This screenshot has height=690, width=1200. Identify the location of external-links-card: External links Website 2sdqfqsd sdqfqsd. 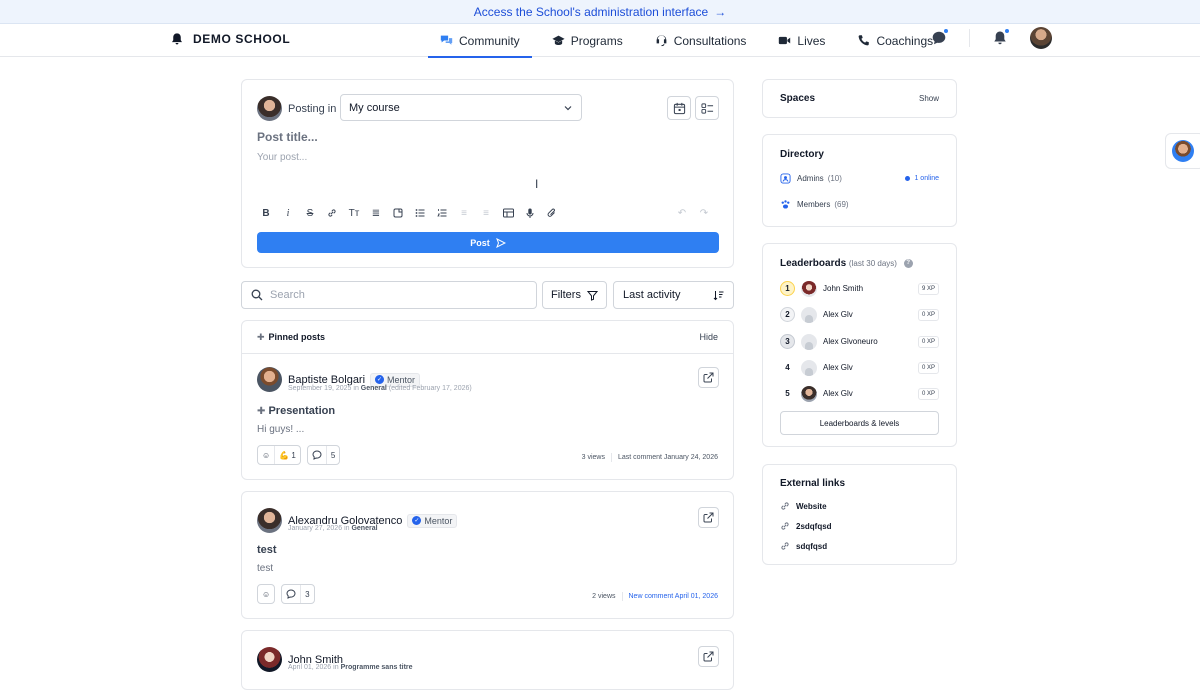
(859, 514).